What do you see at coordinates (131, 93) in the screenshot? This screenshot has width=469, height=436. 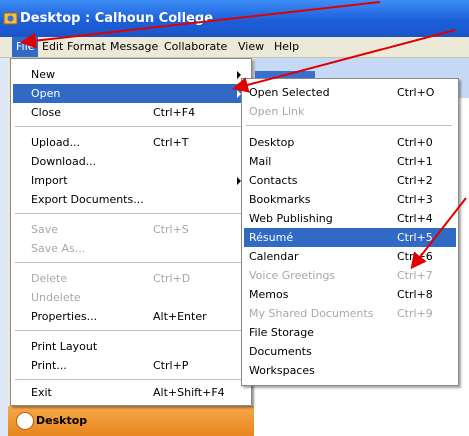 I see `menu-item-open: Open` at bounding box center [131, 93].